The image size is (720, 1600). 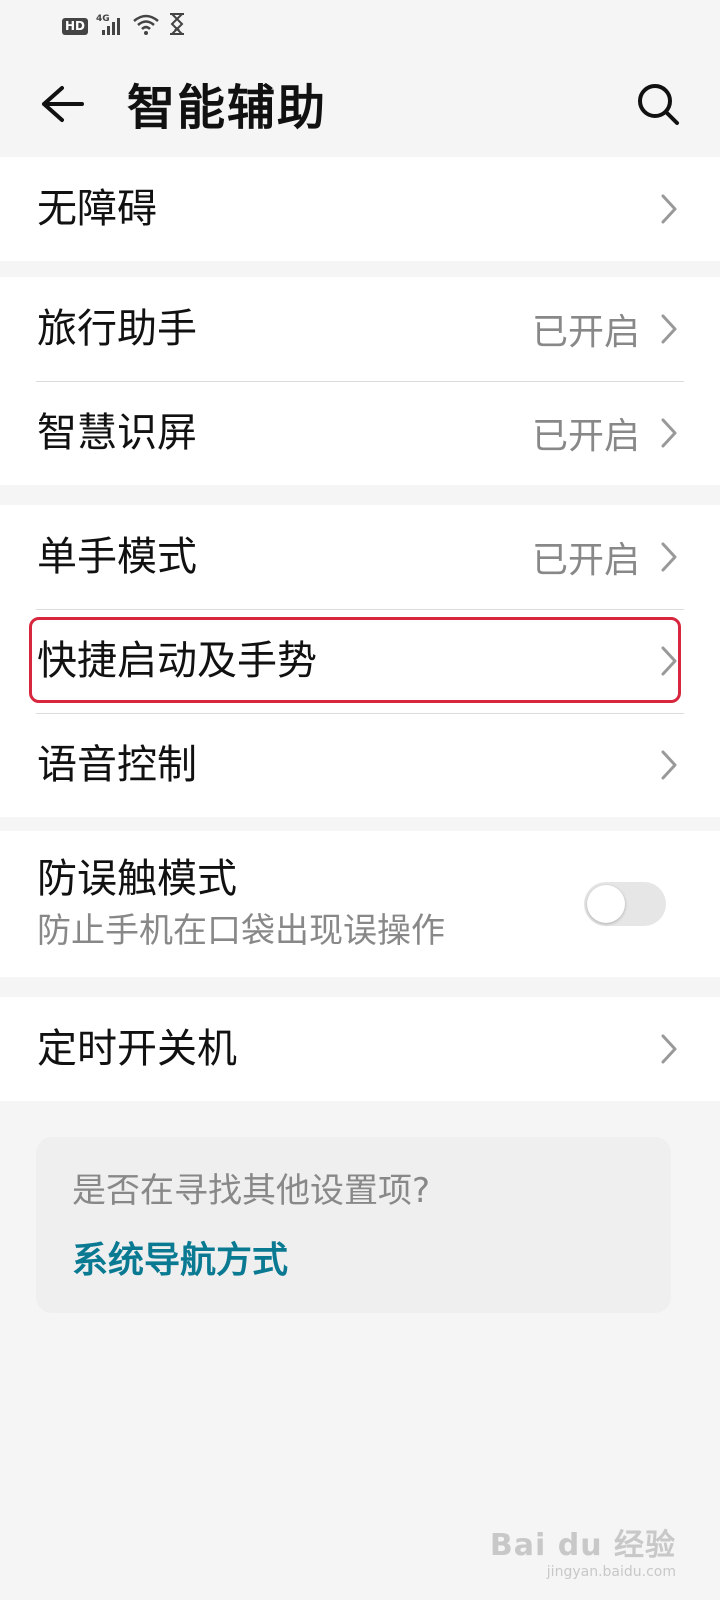 I want to click on watermark-url: jingyan.baidu.com, so click(x=611, y=1572).